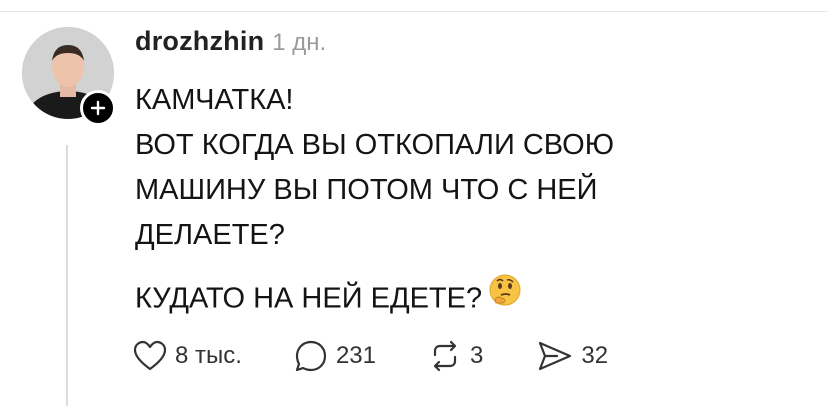 This screenshot has width=828, height=406. What do you see at coordinates (69, 76) in the screenshot?
I see `avatar-container` at bounding box center [69, 76].